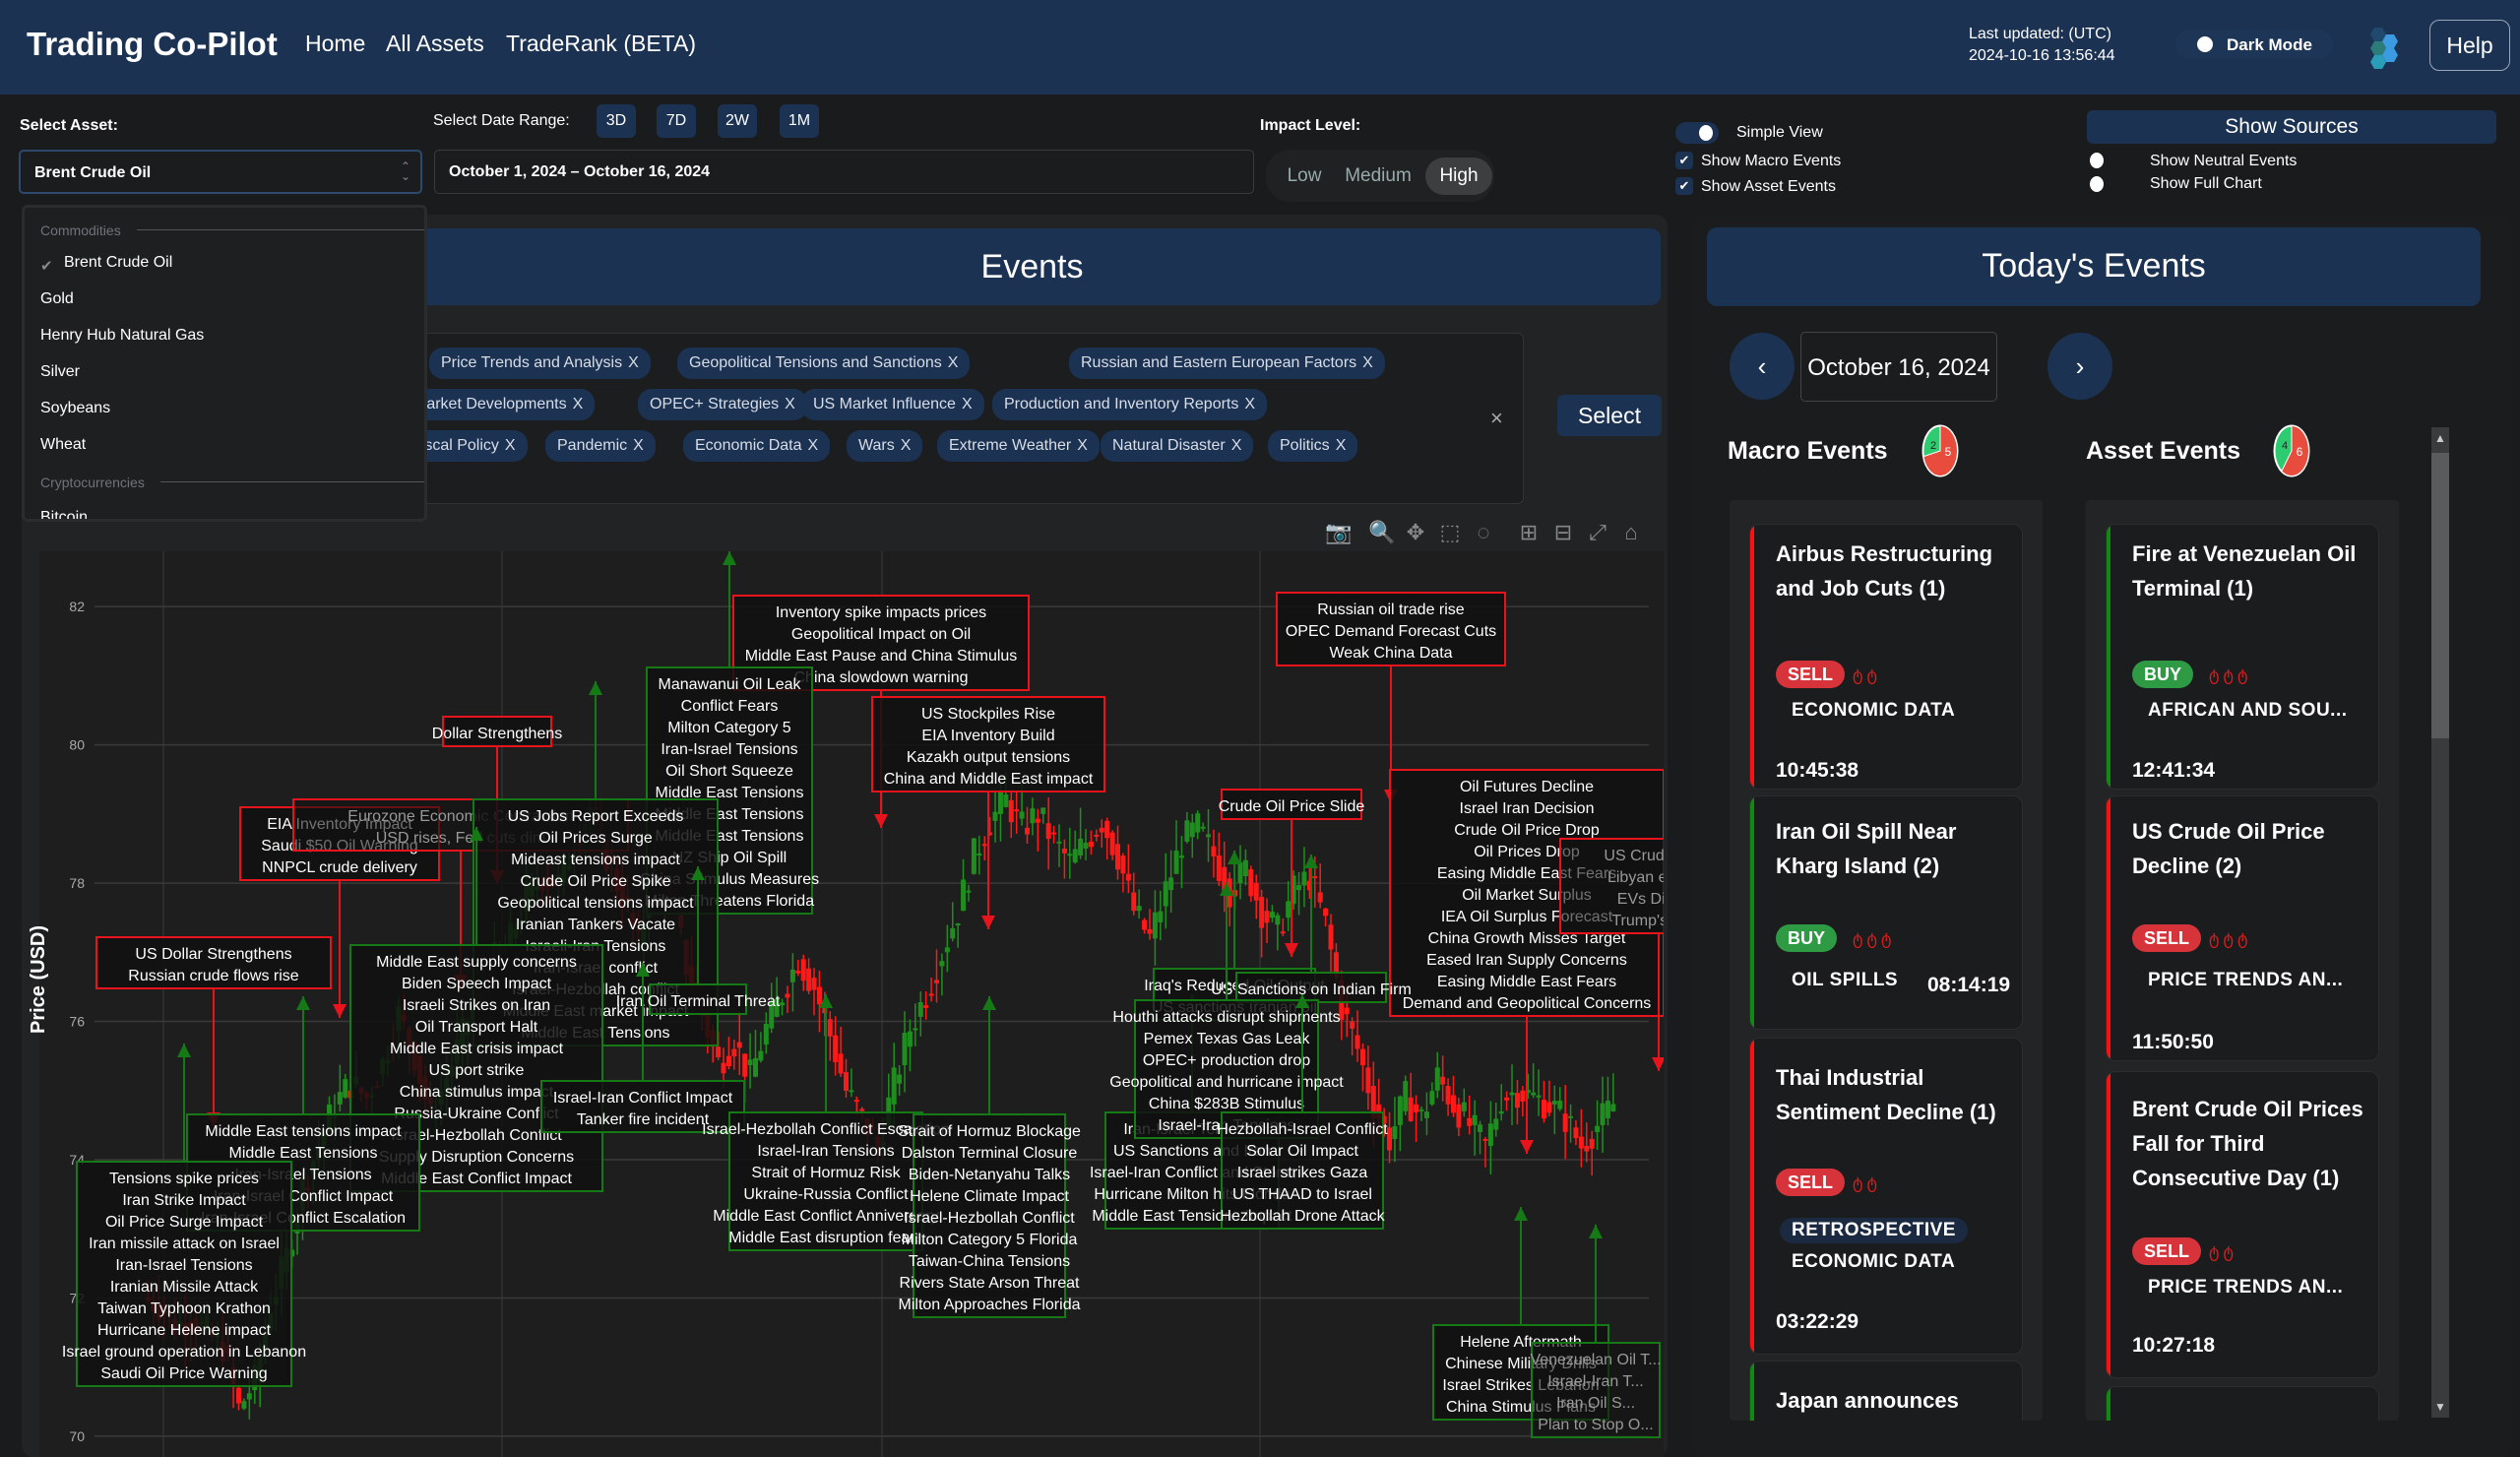 The image size is (2520, 1457). What do you see at coordinates (2440, 595) in the screenshot?
I see `scrollbar-thumb` at bounding box center [2440, 595].